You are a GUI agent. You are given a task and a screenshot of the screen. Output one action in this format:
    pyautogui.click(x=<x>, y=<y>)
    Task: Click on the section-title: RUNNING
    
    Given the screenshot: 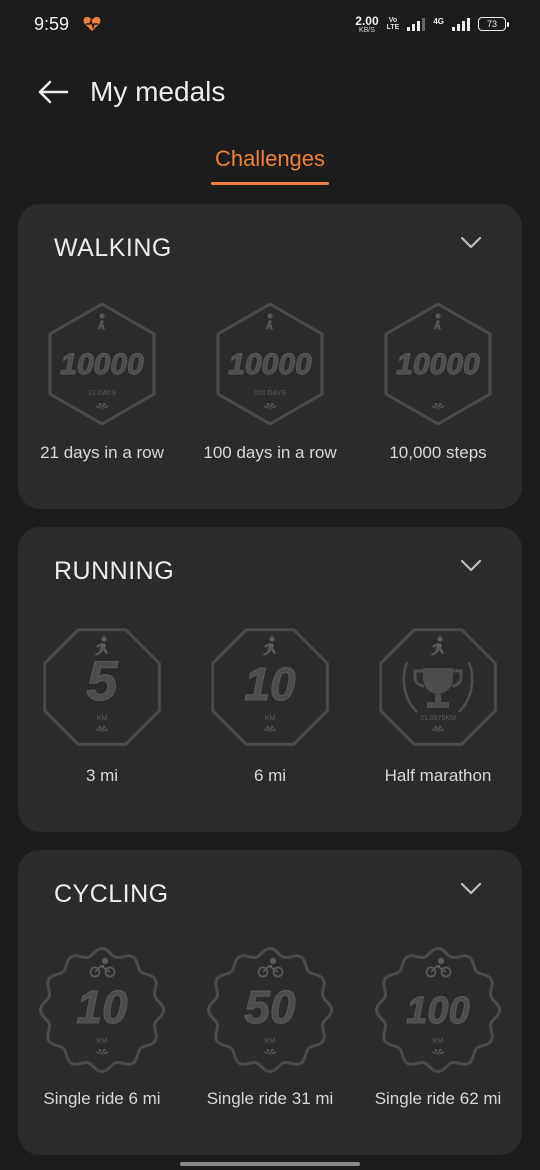 What is the action you would take?
    pyautogui.click(x=114, y=571)
    